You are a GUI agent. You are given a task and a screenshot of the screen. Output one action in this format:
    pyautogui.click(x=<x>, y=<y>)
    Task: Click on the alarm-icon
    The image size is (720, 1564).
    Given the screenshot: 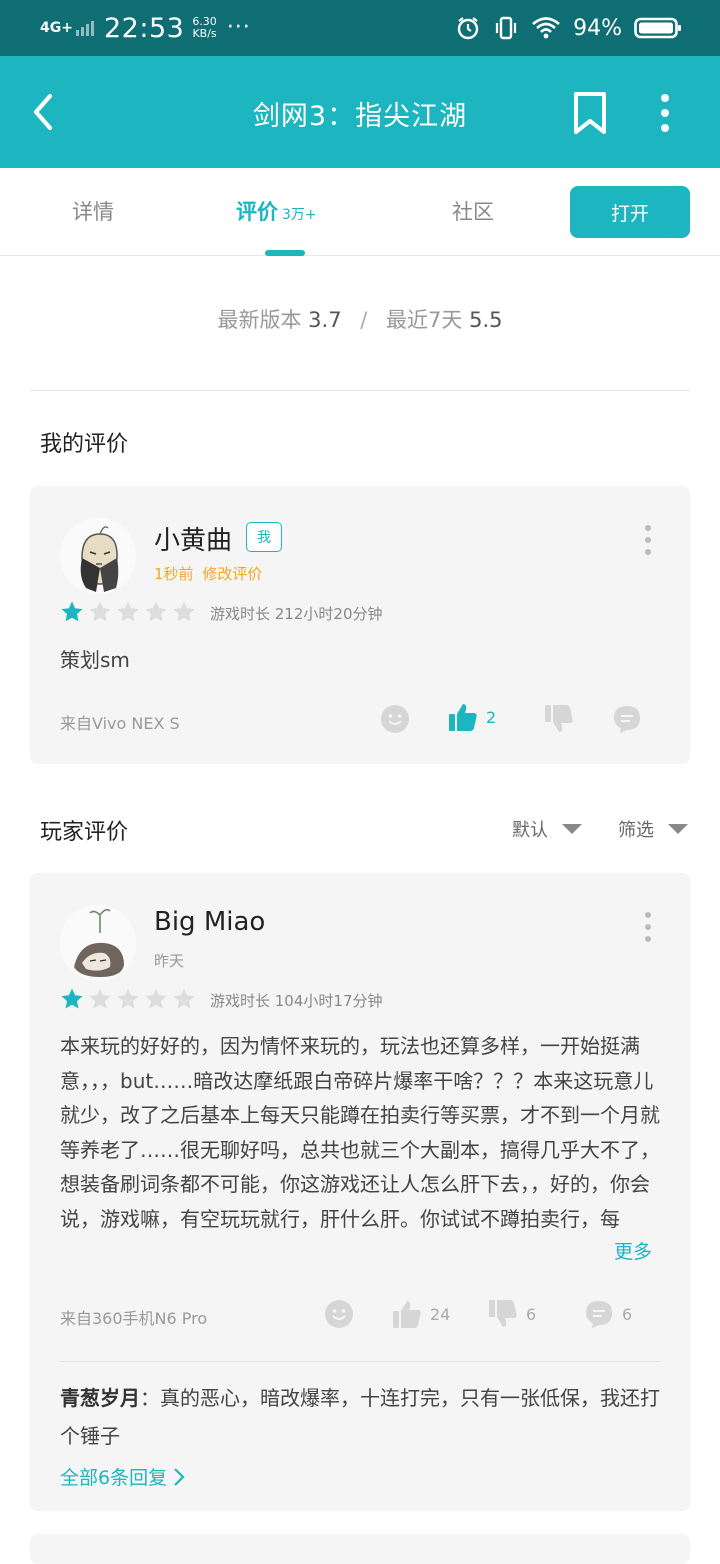 What is the action you would take?
    pyautogui.click(x=468, y=28)
    